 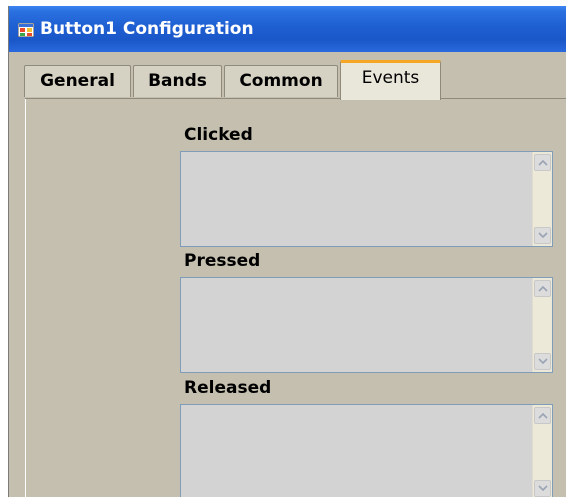 I want to click on clicked-scrollbar, so click(x=542, y=199).